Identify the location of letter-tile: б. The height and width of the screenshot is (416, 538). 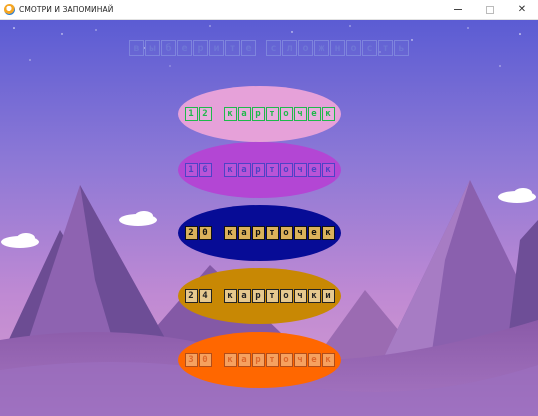
(168, 48).